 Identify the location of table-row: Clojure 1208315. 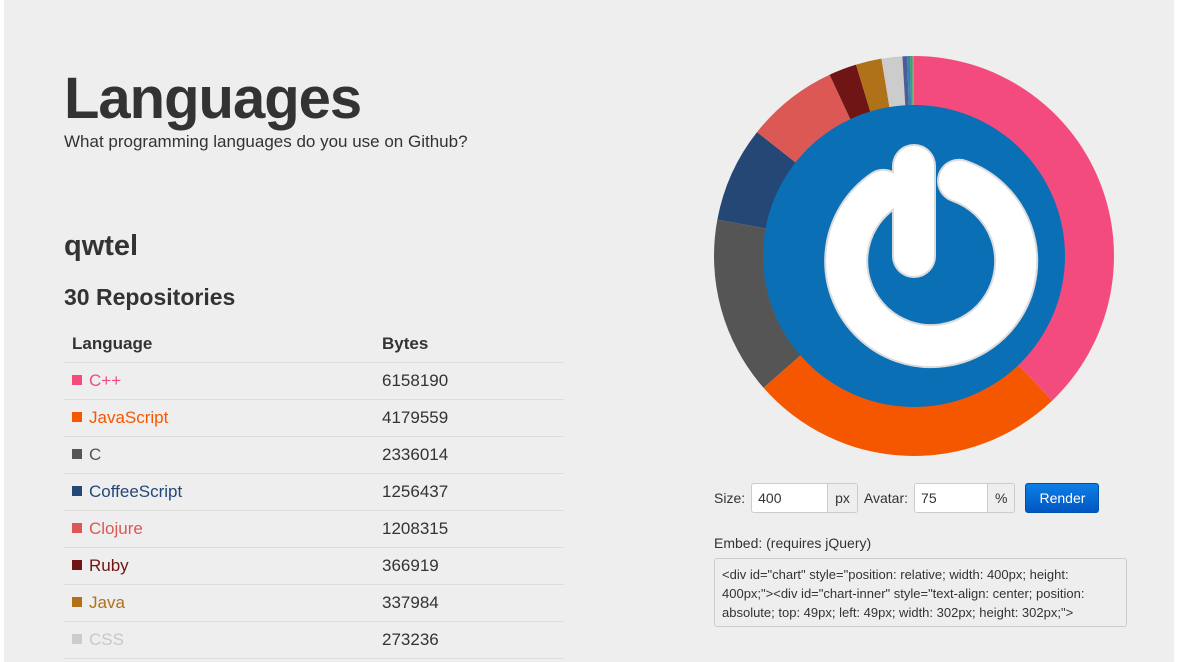
(314, 529).